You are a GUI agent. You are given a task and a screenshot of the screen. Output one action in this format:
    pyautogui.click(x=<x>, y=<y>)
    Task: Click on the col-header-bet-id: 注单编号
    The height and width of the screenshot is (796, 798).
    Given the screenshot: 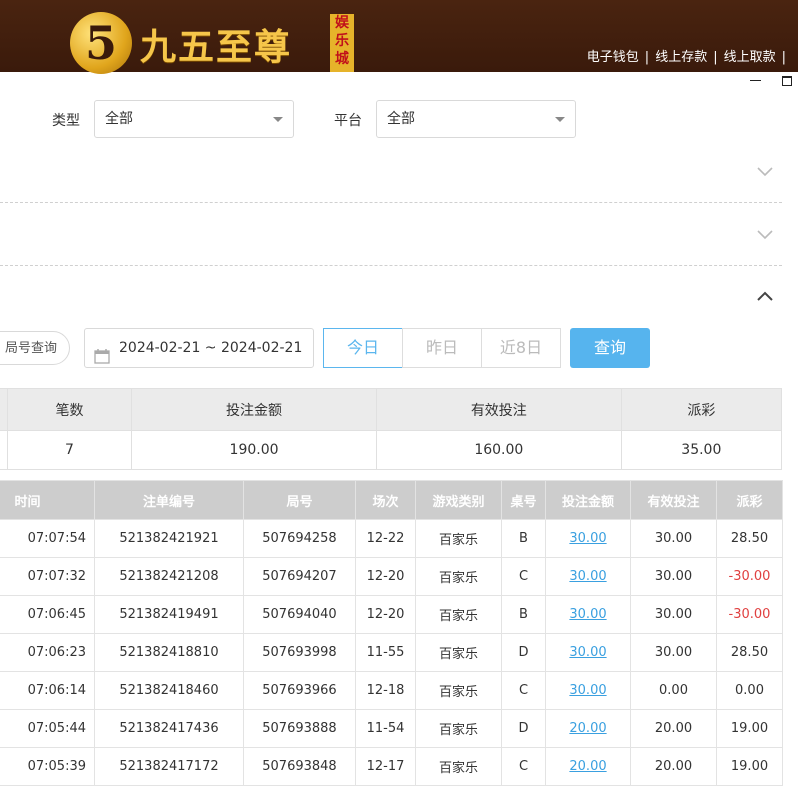 What is the action you would take?
    pyautogui.click(x=169, y=500)
    